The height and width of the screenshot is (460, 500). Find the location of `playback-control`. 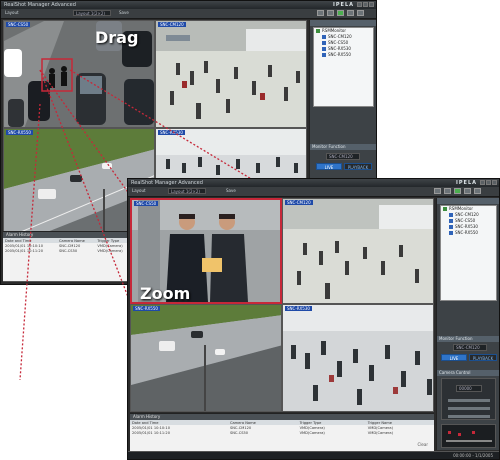

playback-control is located at coordinates (468, 436).